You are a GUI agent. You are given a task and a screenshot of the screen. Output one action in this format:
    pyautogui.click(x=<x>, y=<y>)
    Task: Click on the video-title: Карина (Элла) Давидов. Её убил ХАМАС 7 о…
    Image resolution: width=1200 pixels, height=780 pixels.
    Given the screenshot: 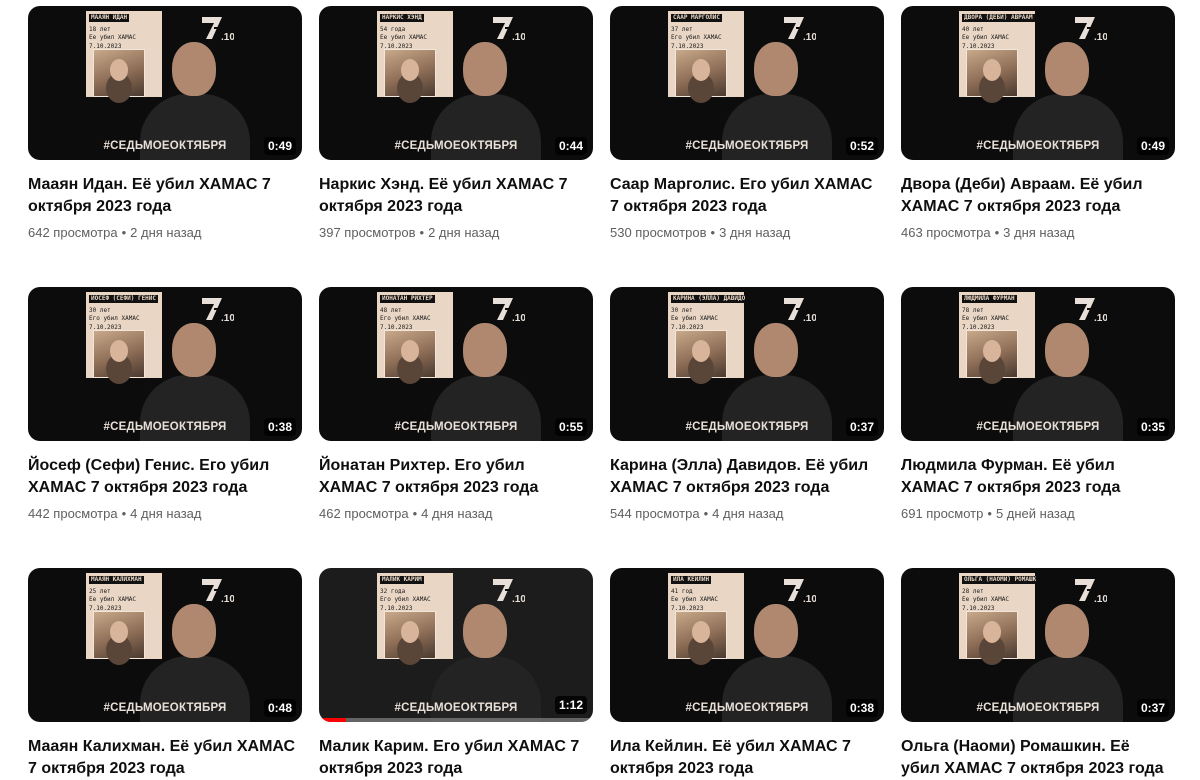 What is the action you would take?
    pyautogui.click(x=744, y=477)
    